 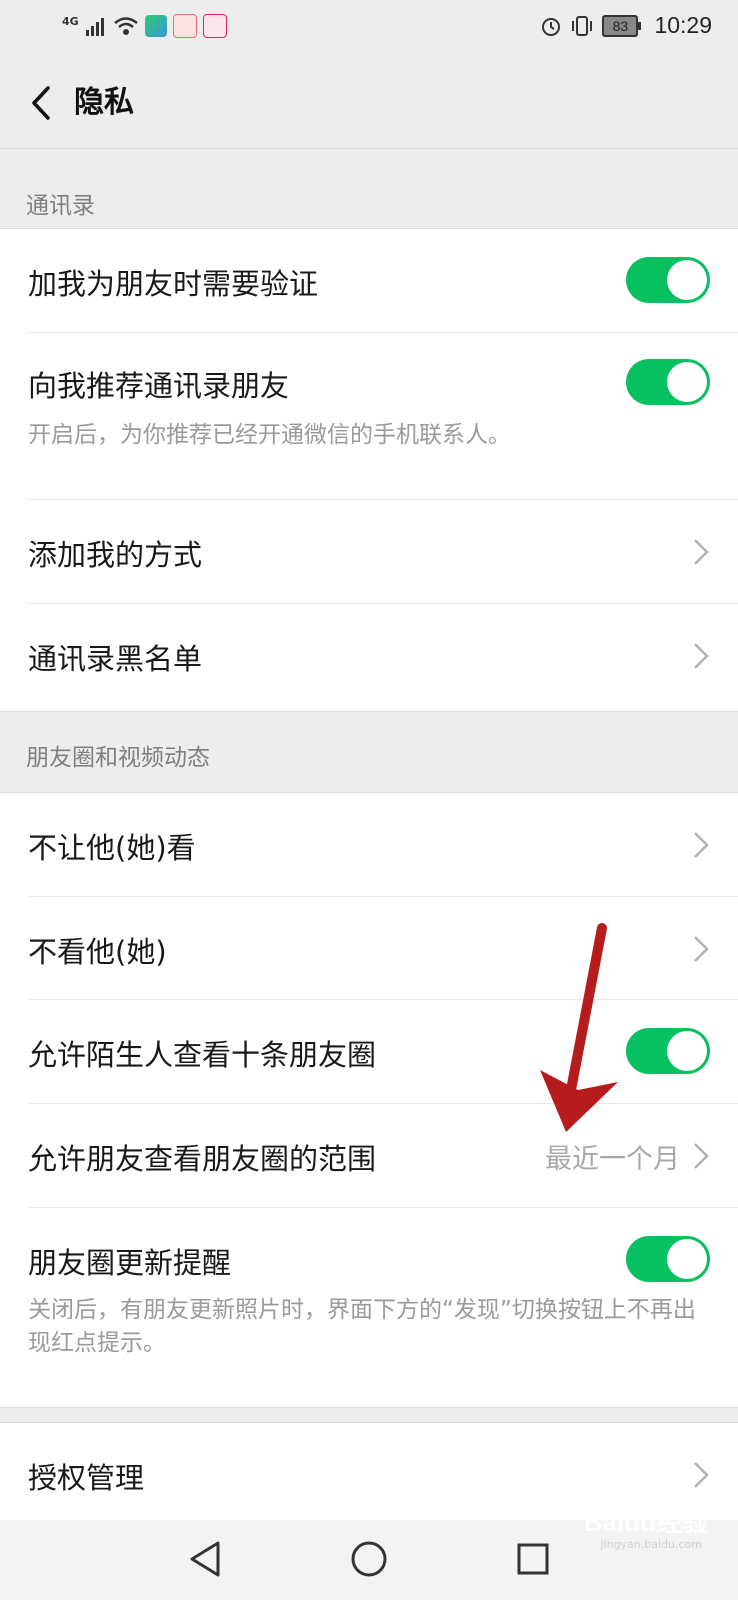 I want to click on row-description: 开启后，为你推荐已经开通微信的手机联系人。, so click(x=269, y=435).